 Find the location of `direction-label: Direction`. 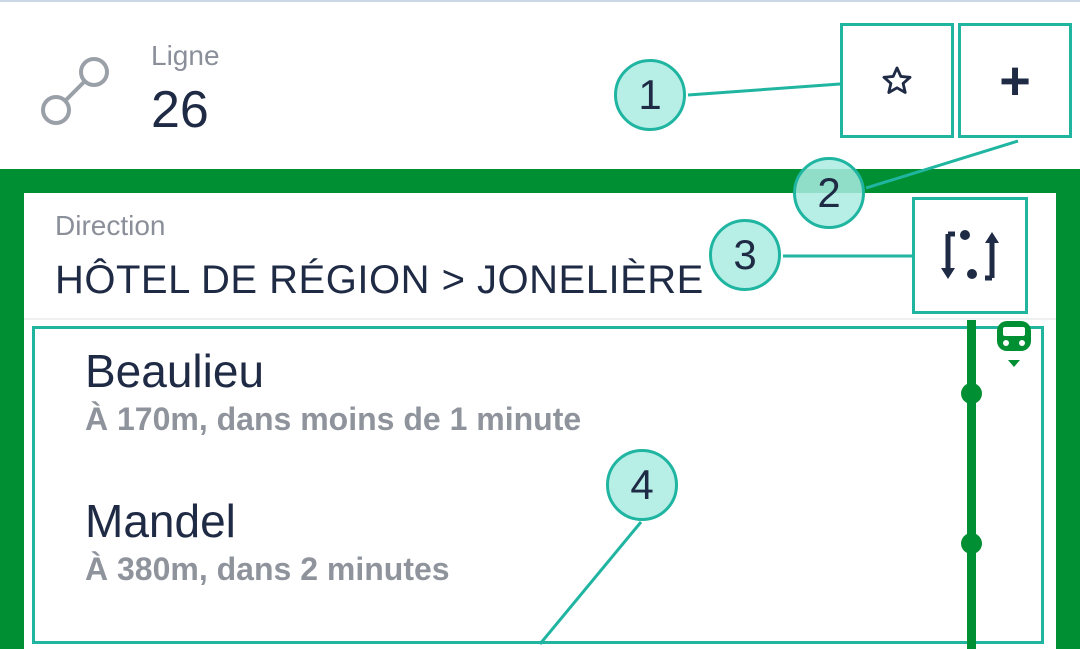

direction-label: Direction is located at coordinates (110, 225).